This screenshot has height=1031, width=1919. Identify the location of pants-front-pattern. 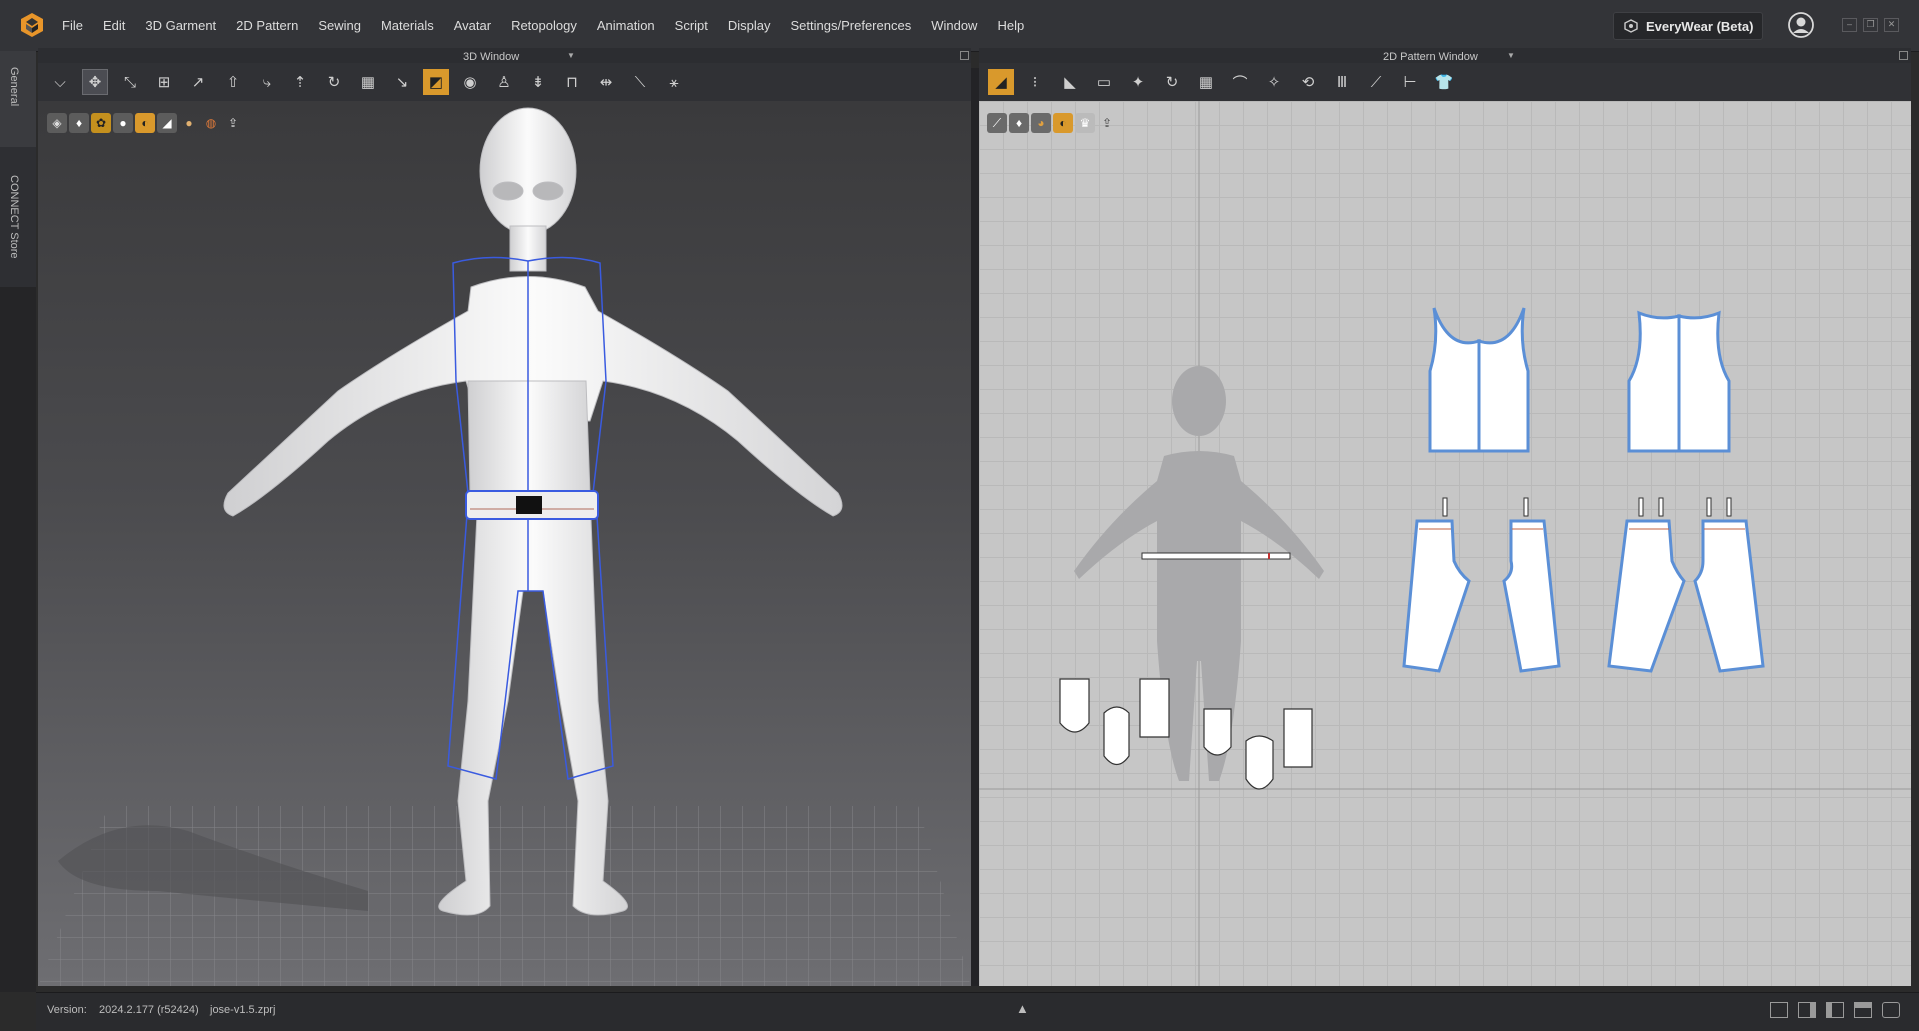
(1481, 596).